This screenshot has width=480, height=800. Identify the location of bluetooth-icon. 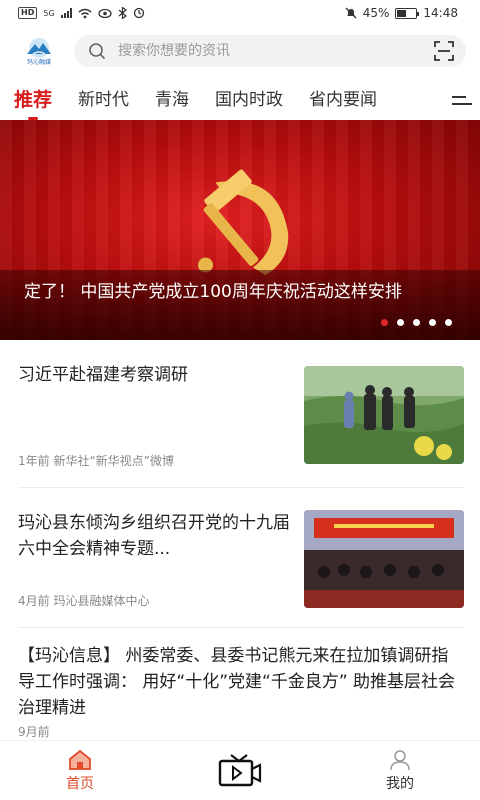
(122, 13).